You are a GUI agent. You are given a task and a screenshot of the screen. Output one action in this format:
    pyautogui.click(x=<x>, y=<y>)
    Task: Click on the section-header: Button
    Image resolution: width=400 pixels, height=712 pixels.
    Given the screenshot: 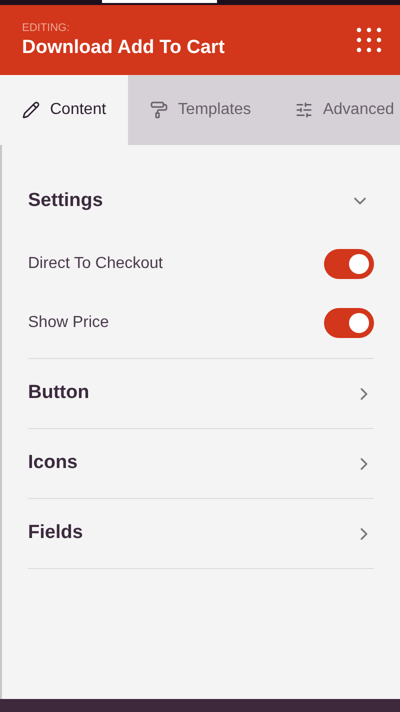 What is the action you would take?
    pyautogui.click(x=201, y=394)
    